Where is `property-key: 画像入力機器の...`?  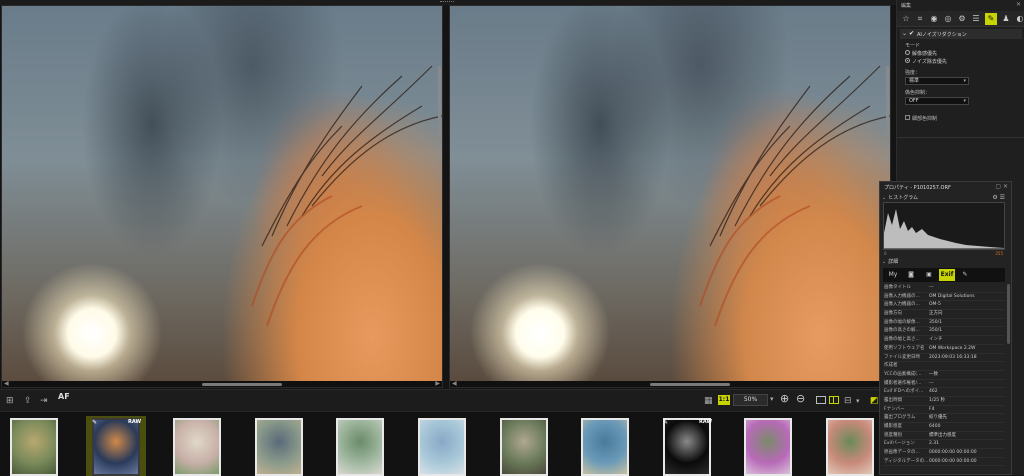 property-key: 画像入力機器の... is located at coordinates (902, 296).